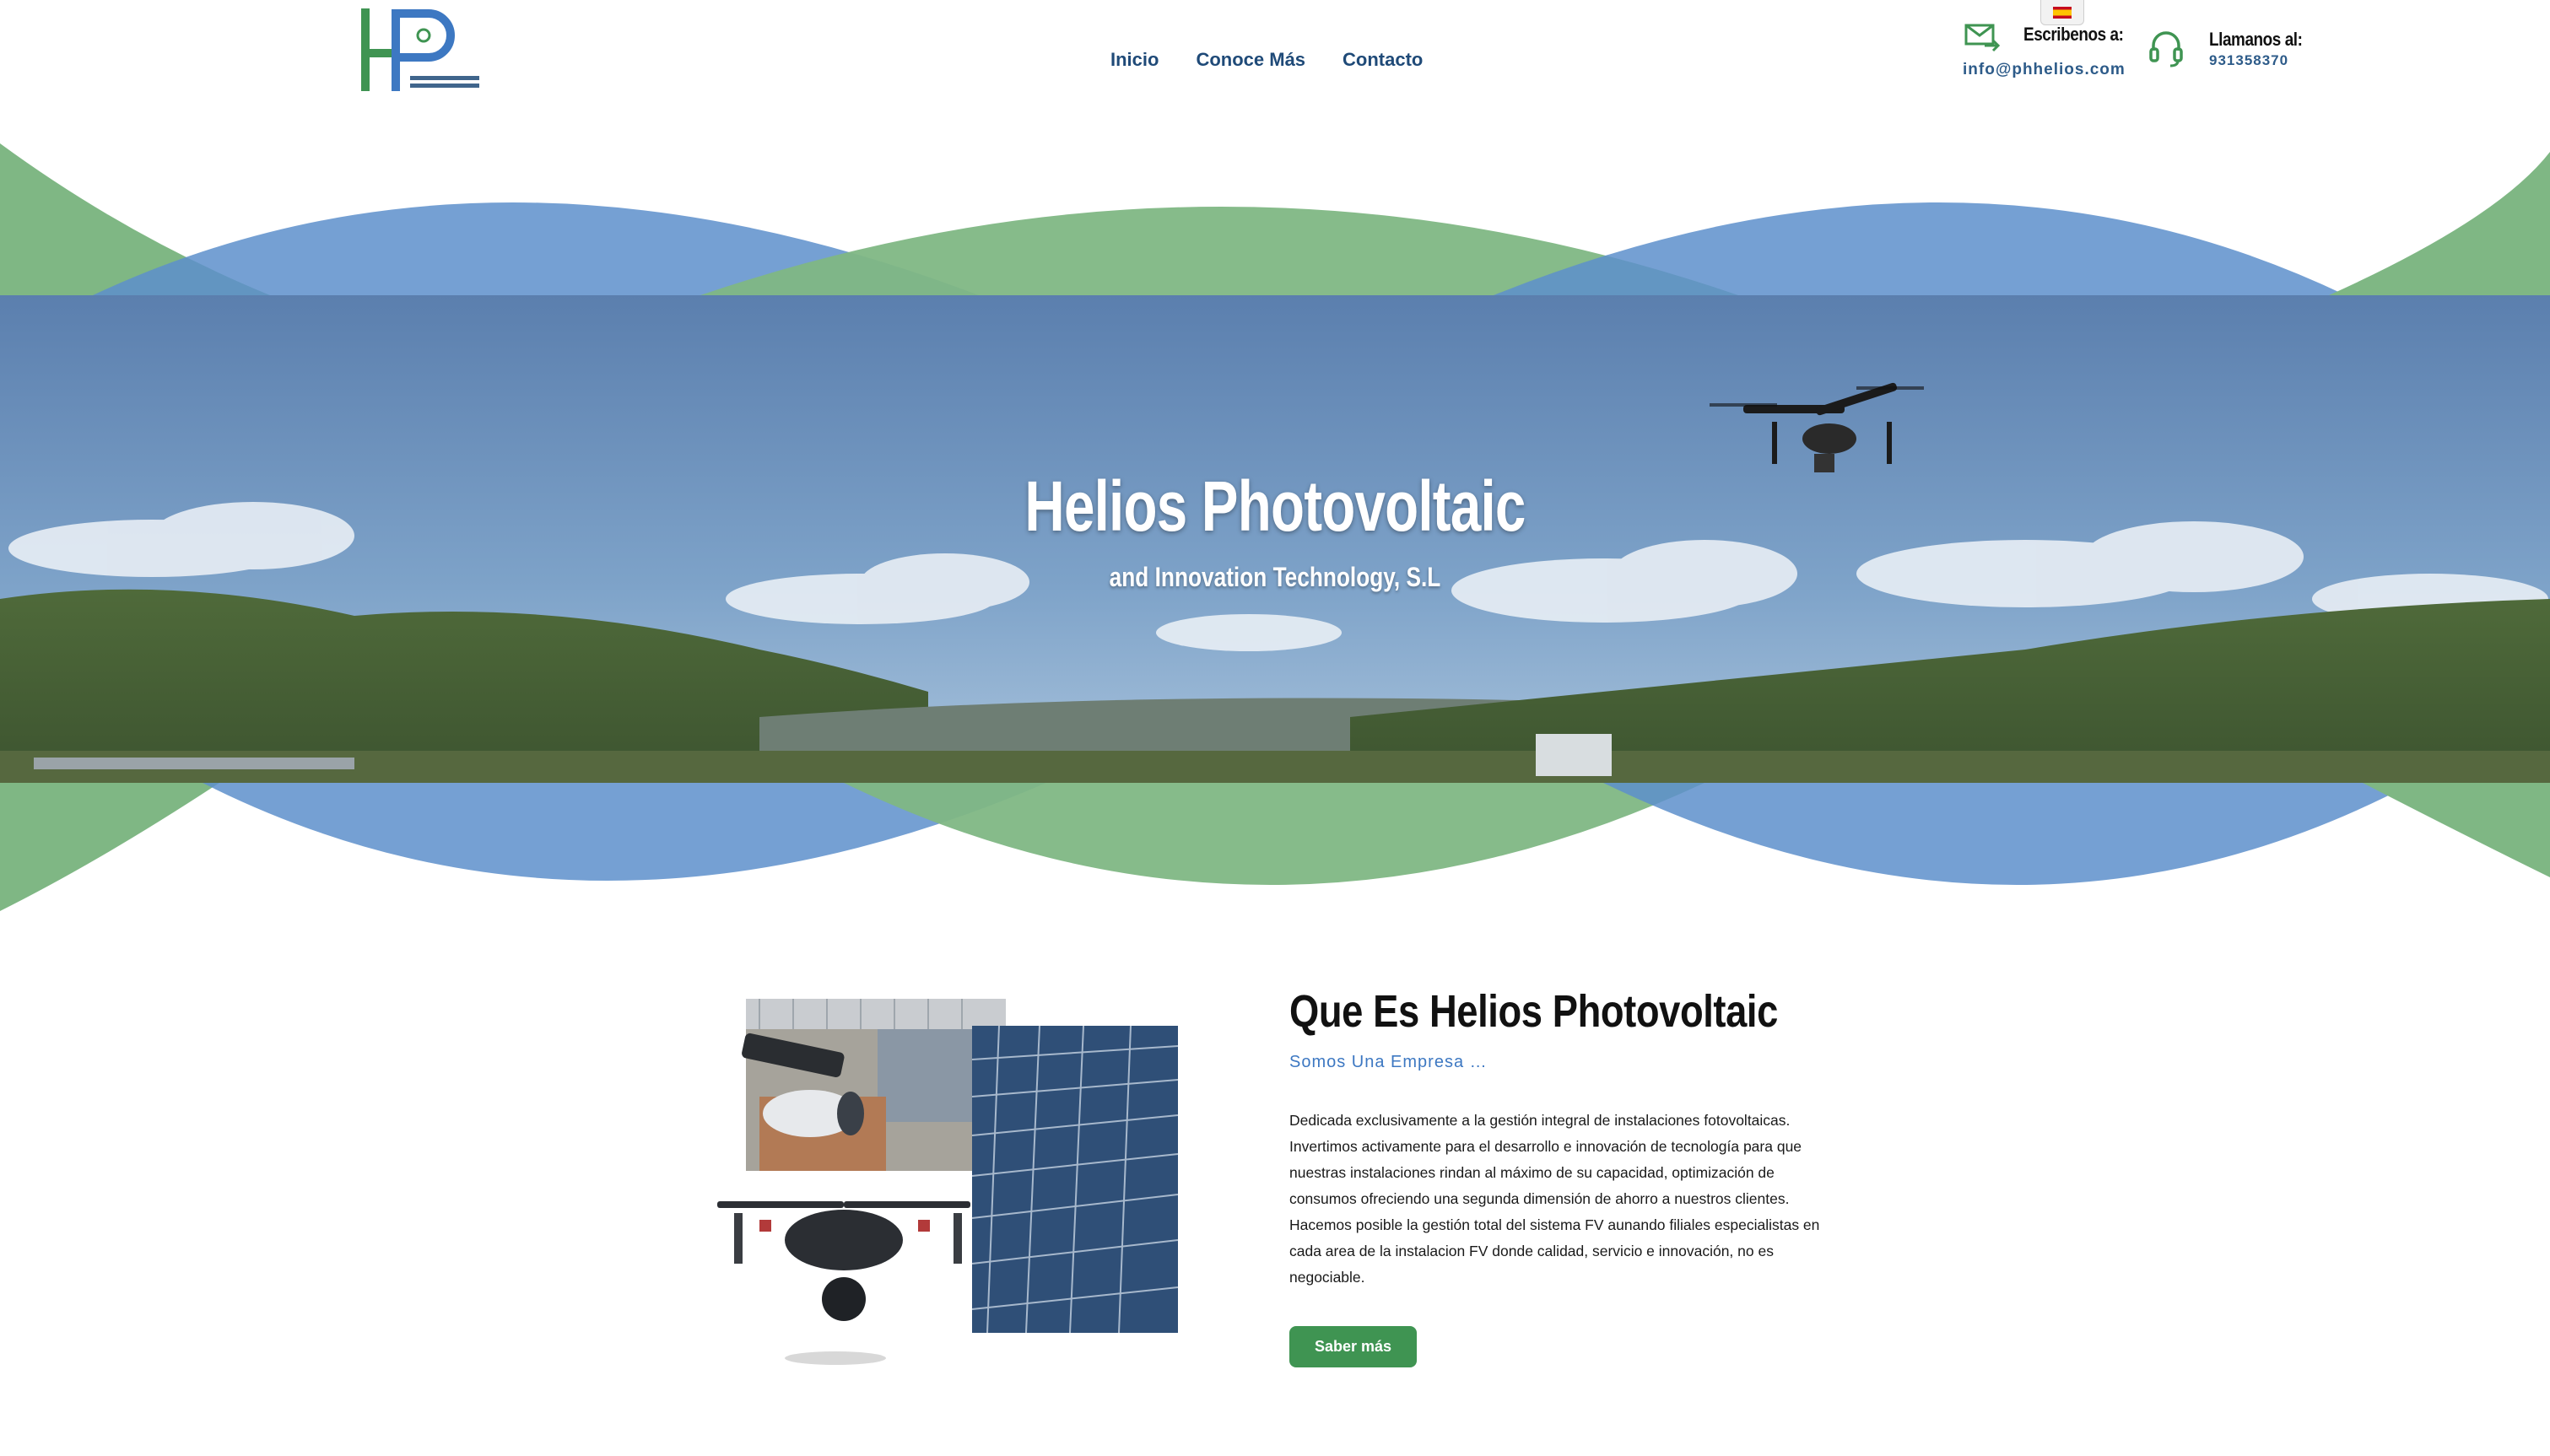 The image size is (2550, 1456). Describe the element at coordinates (1533, 1012) in the screenshot. I see `about-heading: Que Es Helios Photovoltaic` at that location.